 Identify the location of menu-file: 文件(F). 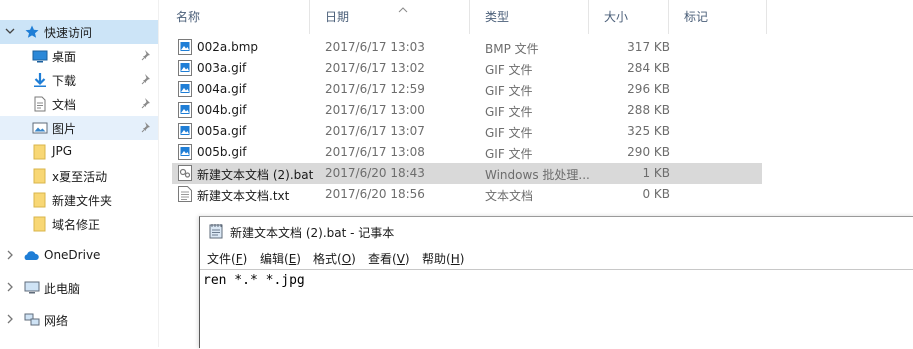
(227, 258).